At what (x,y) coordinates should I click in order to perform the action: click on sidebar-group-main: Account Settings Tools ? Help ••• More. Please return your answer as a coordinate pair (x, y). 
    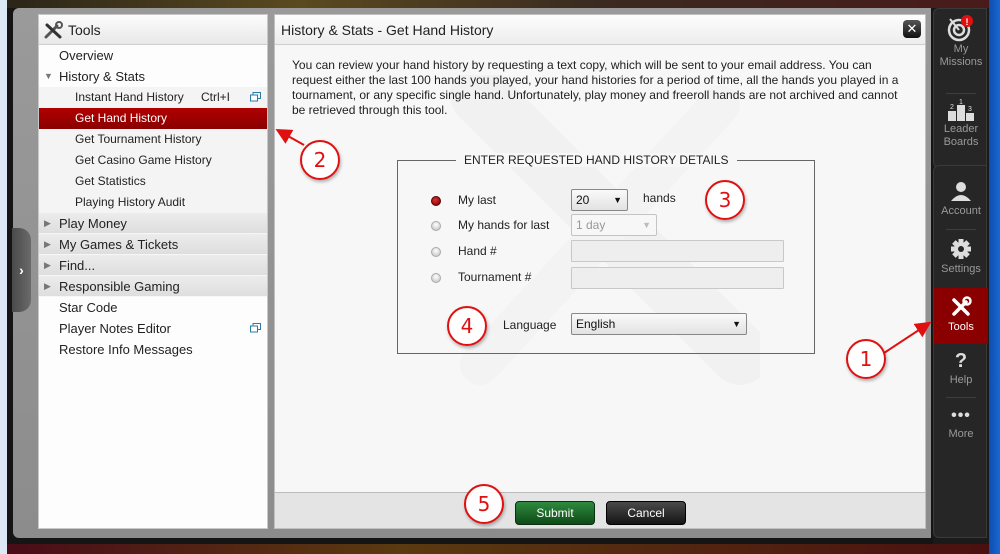
    Looking at the image, I should click on (960, 351).